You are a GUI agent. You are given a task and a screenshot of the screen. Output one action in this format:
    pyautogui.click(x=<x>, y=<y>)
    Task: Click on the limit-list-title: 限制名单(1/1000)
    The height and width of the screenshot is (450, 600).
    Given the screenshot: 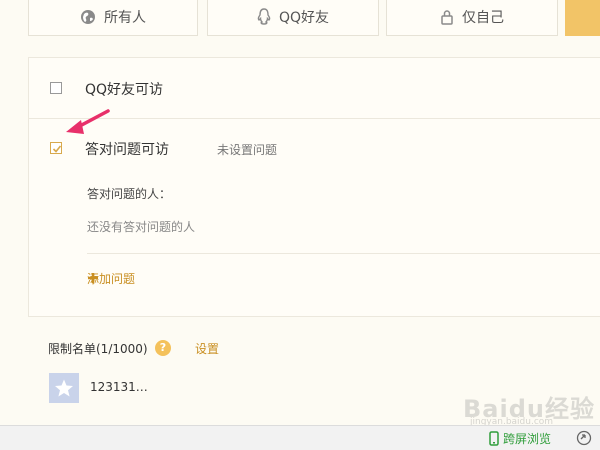 What is the action you would take?
    pyautogui.click(x=98, y=349)
    